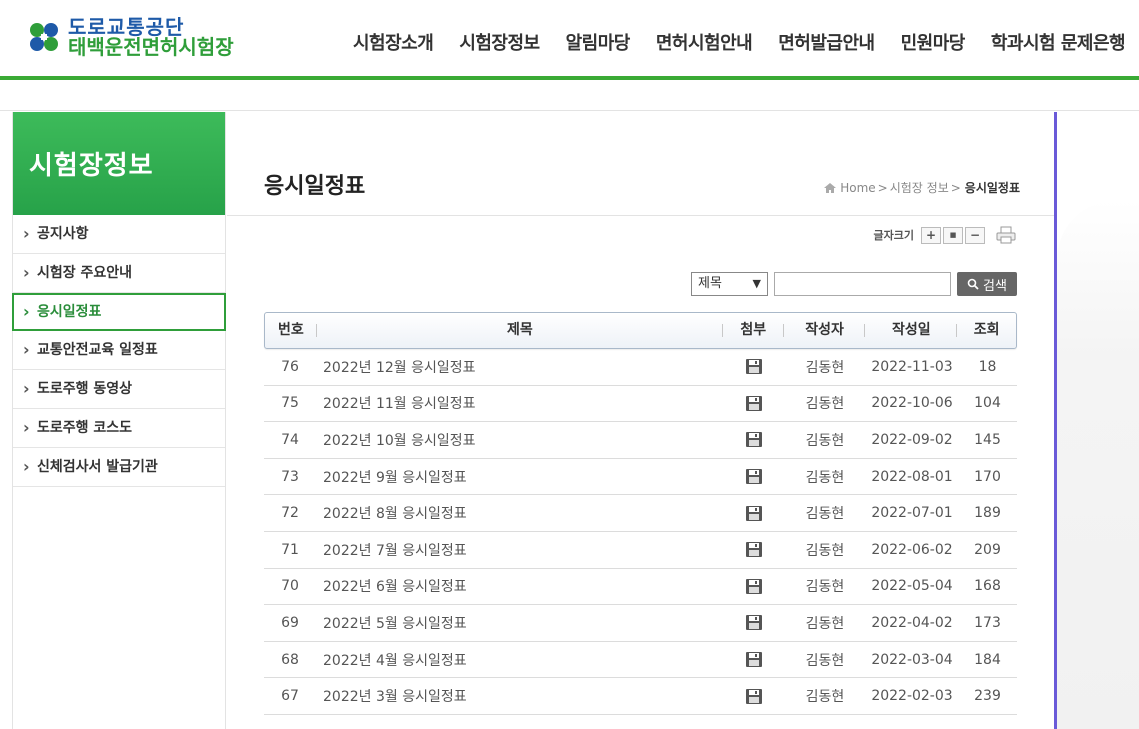  Describe the element at coordinates (290, 659) in the screenshot. I see `row-number: 68` at that location.